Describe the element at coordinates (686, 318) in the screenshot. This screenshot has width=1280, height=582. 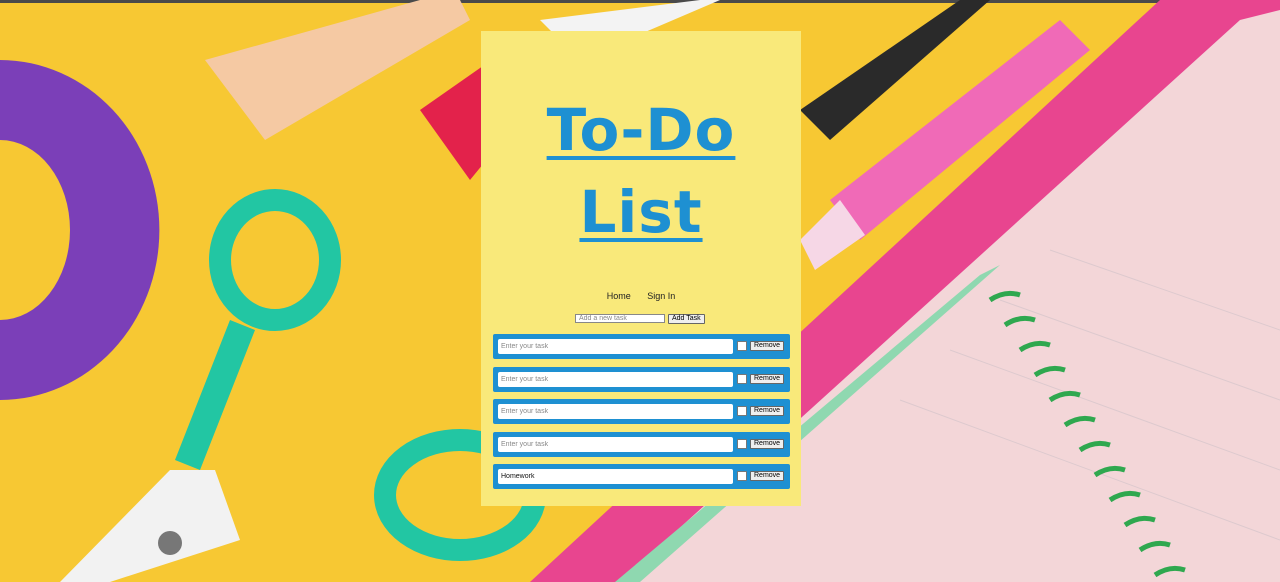
I see `add-task-button: Add Task` at that location.